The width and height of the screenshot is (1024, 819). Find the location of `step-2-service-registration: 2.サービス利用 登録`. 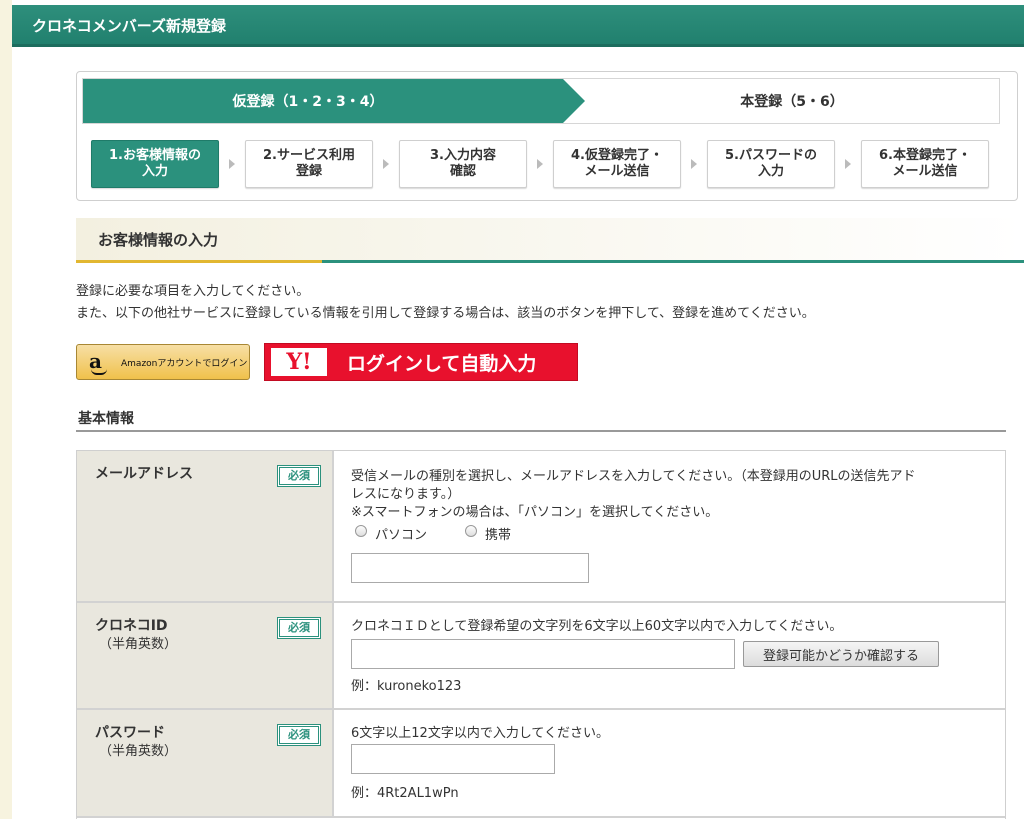

step-2-service-registration: 2.サービス利用 登録 is located at coordinates (309, 164).